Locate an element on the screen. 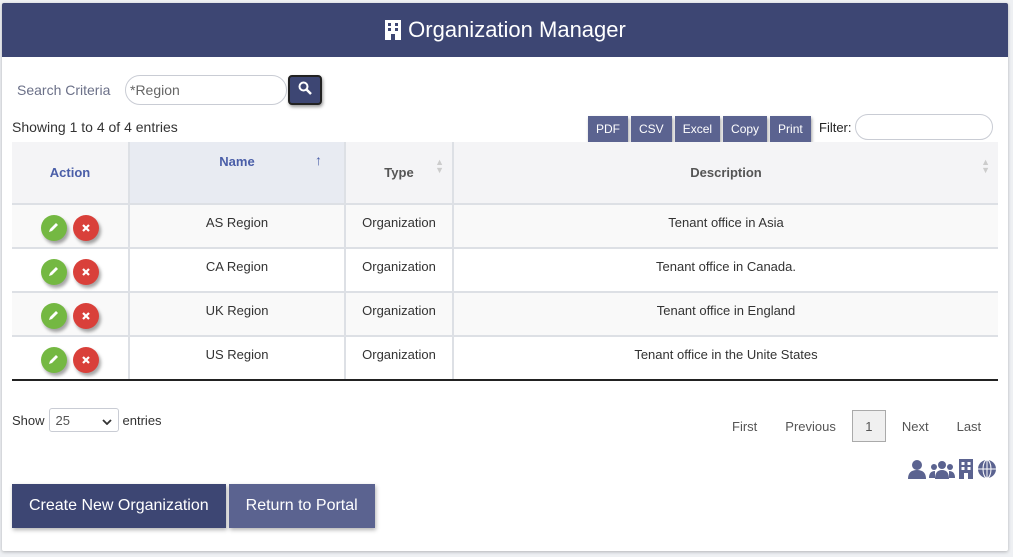 This screenshot has height=557, width=1013. filter-label: Filter: is located at coordinates (835, 127).